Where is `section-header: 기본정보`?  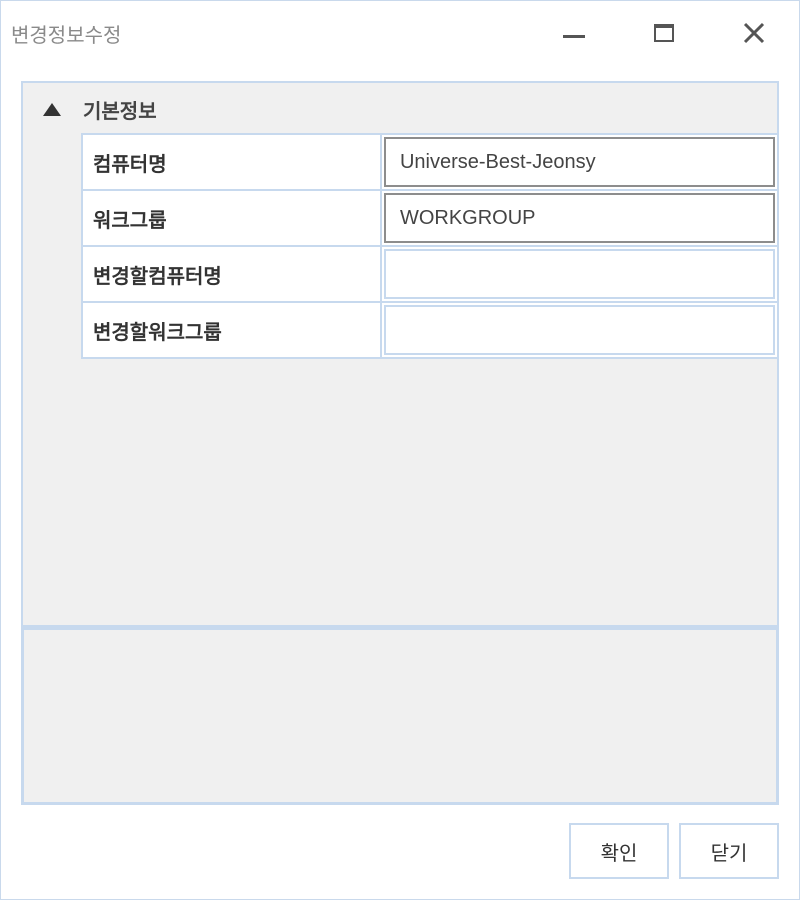 section-header: 기본정보 is located at coordinates (100, 109).